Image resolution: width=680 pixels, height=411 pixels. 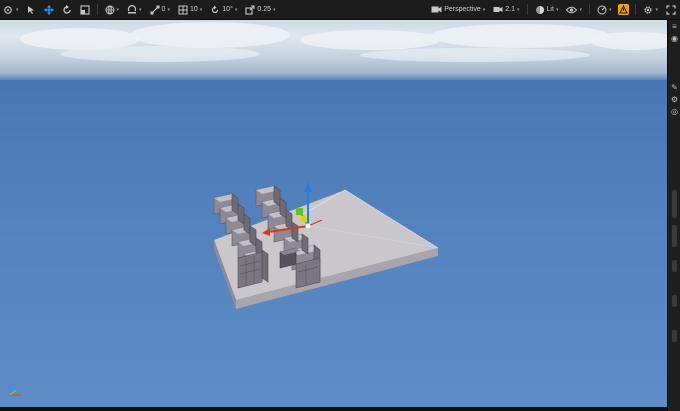 What do you see at coordinates (674, 111) in the screenshot?
I see `link-icon: ◎` at bounding box center [674, 111].